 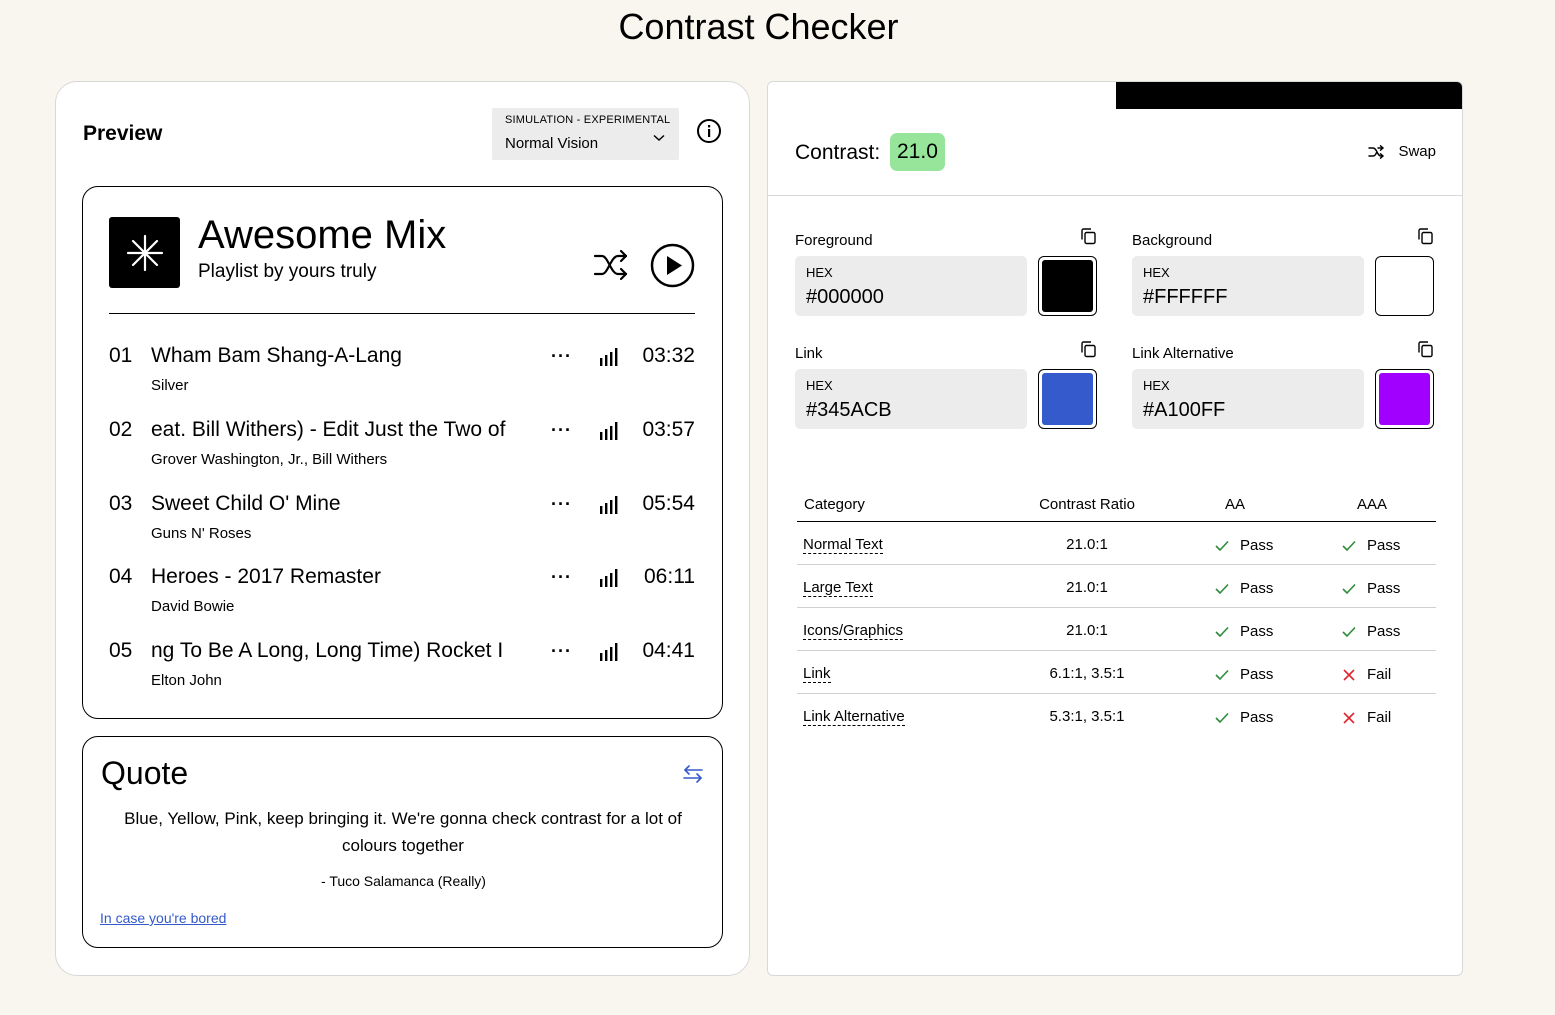 What do you see at coordinates (1185, 297) in the screenshot?
I see `hex-value: #FFFFFF` at bounding box center [1185, 297].